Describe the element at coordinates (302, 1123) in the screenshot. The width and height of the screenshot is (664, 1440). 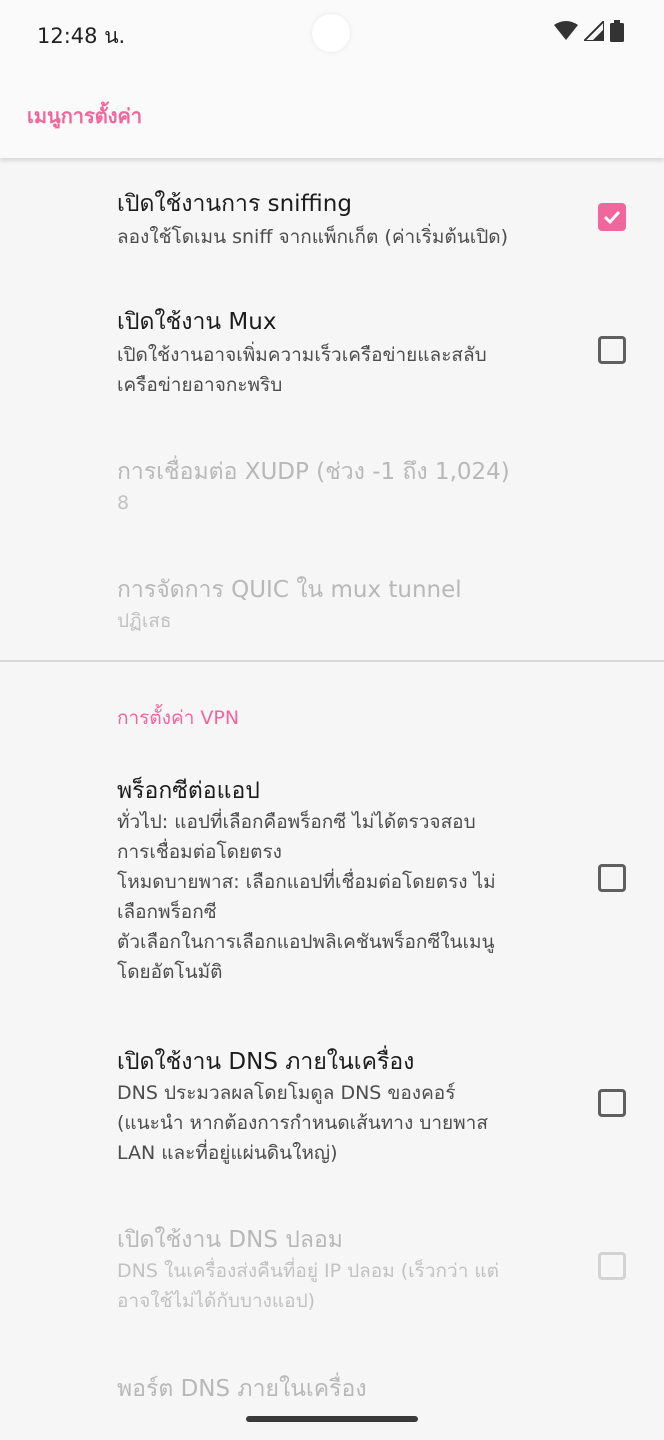
I see `summary-line: (แนะนำ หากต้องการกำหนดเส้นทาง บายพาส` at that location.